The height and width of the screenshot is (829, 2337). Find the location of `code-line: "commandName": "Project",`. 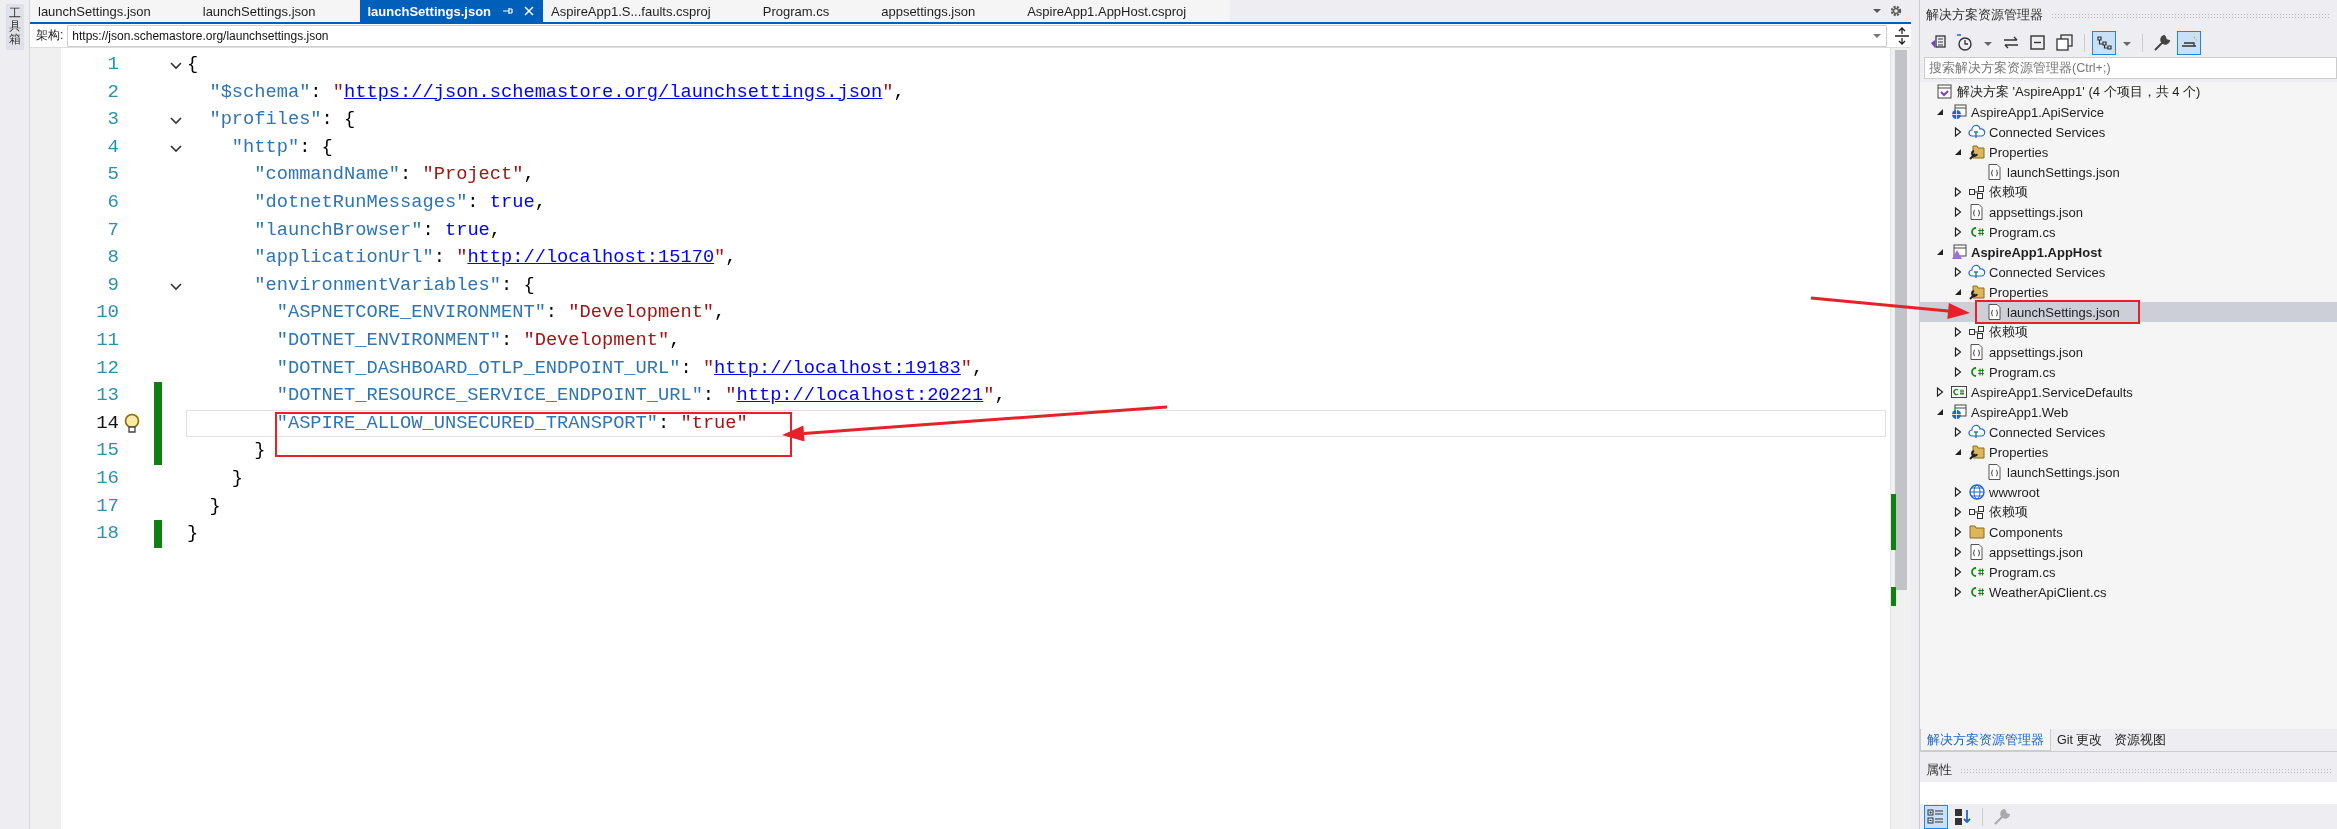

code-line: "commandName": "Project", is located at coordinates (394, 175).